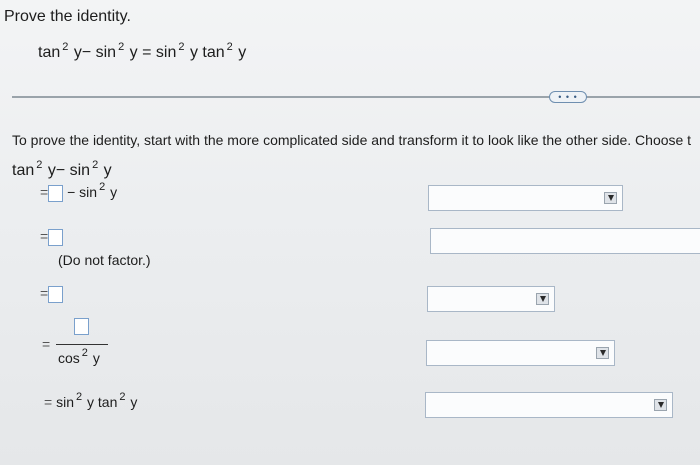 Image resolution: width=700 pixels, height=465 pixels. I want to click on step-4-equals: =, so click(46, 344).